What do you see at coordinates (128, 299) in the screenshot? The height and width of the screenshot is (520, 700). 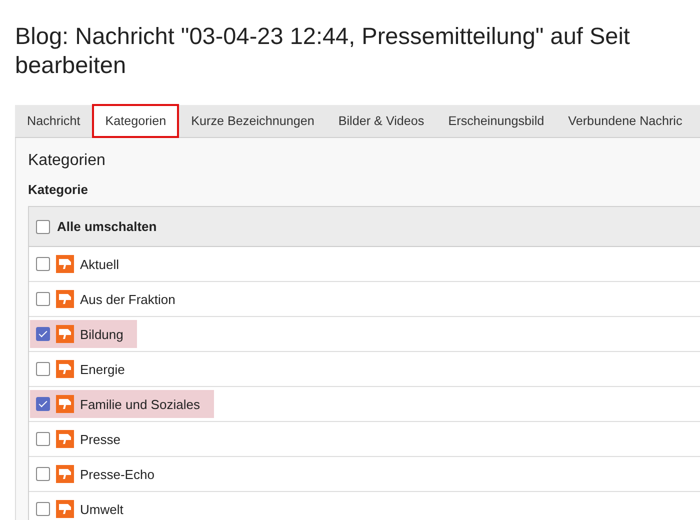 I see `category-label: Aus der Fraktion` at bounding box center [128, 299].